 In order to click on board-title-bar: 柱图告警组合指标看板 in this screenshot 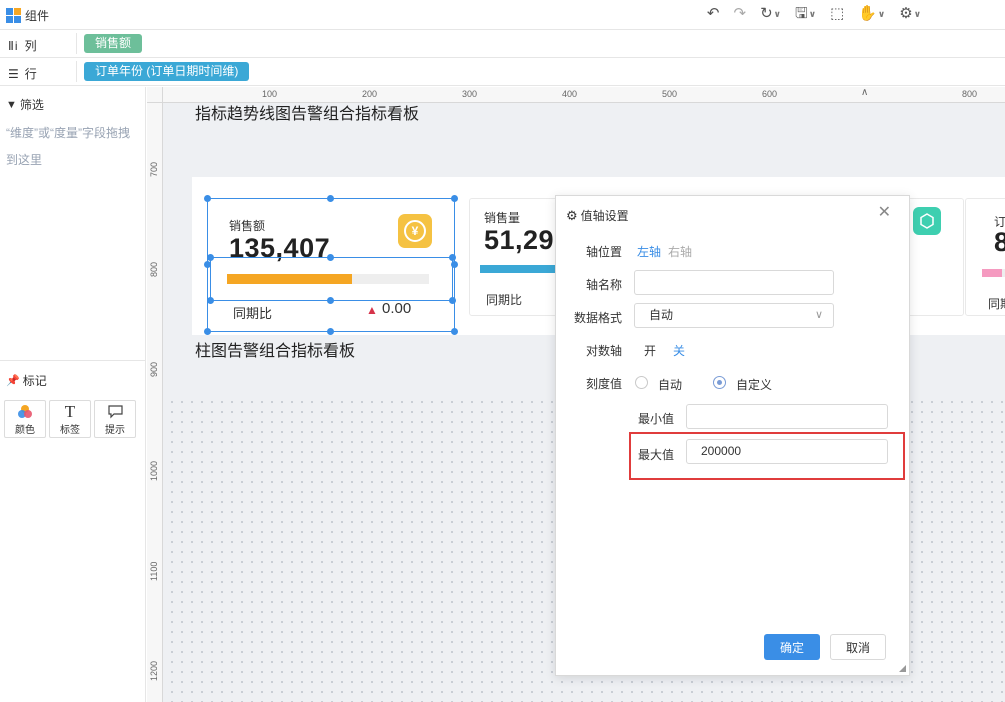, I will do `click(275, 351)`.